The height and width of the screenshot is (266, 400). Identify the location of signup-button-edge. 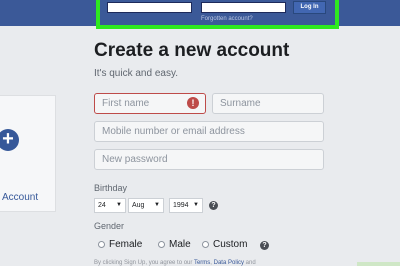
(378, 264).